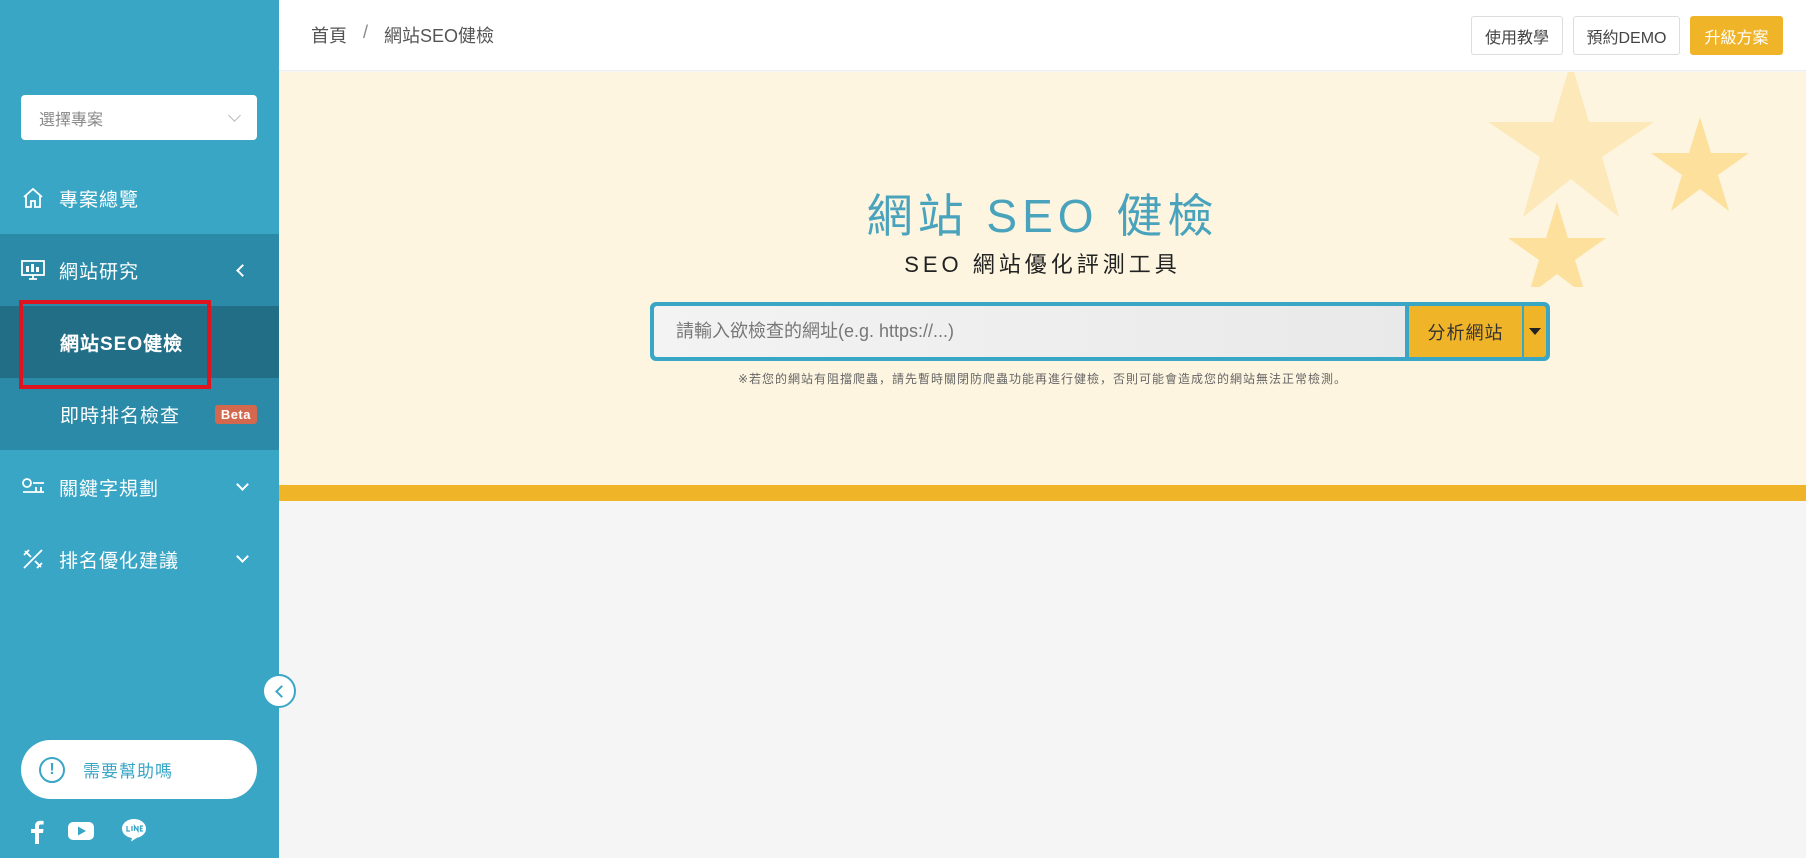  What do you see at coordinates (122, 344) in the screenshot?
I see `sidebar-subitem-label: 網站SEO健檢` at bounding box center [122, 344].